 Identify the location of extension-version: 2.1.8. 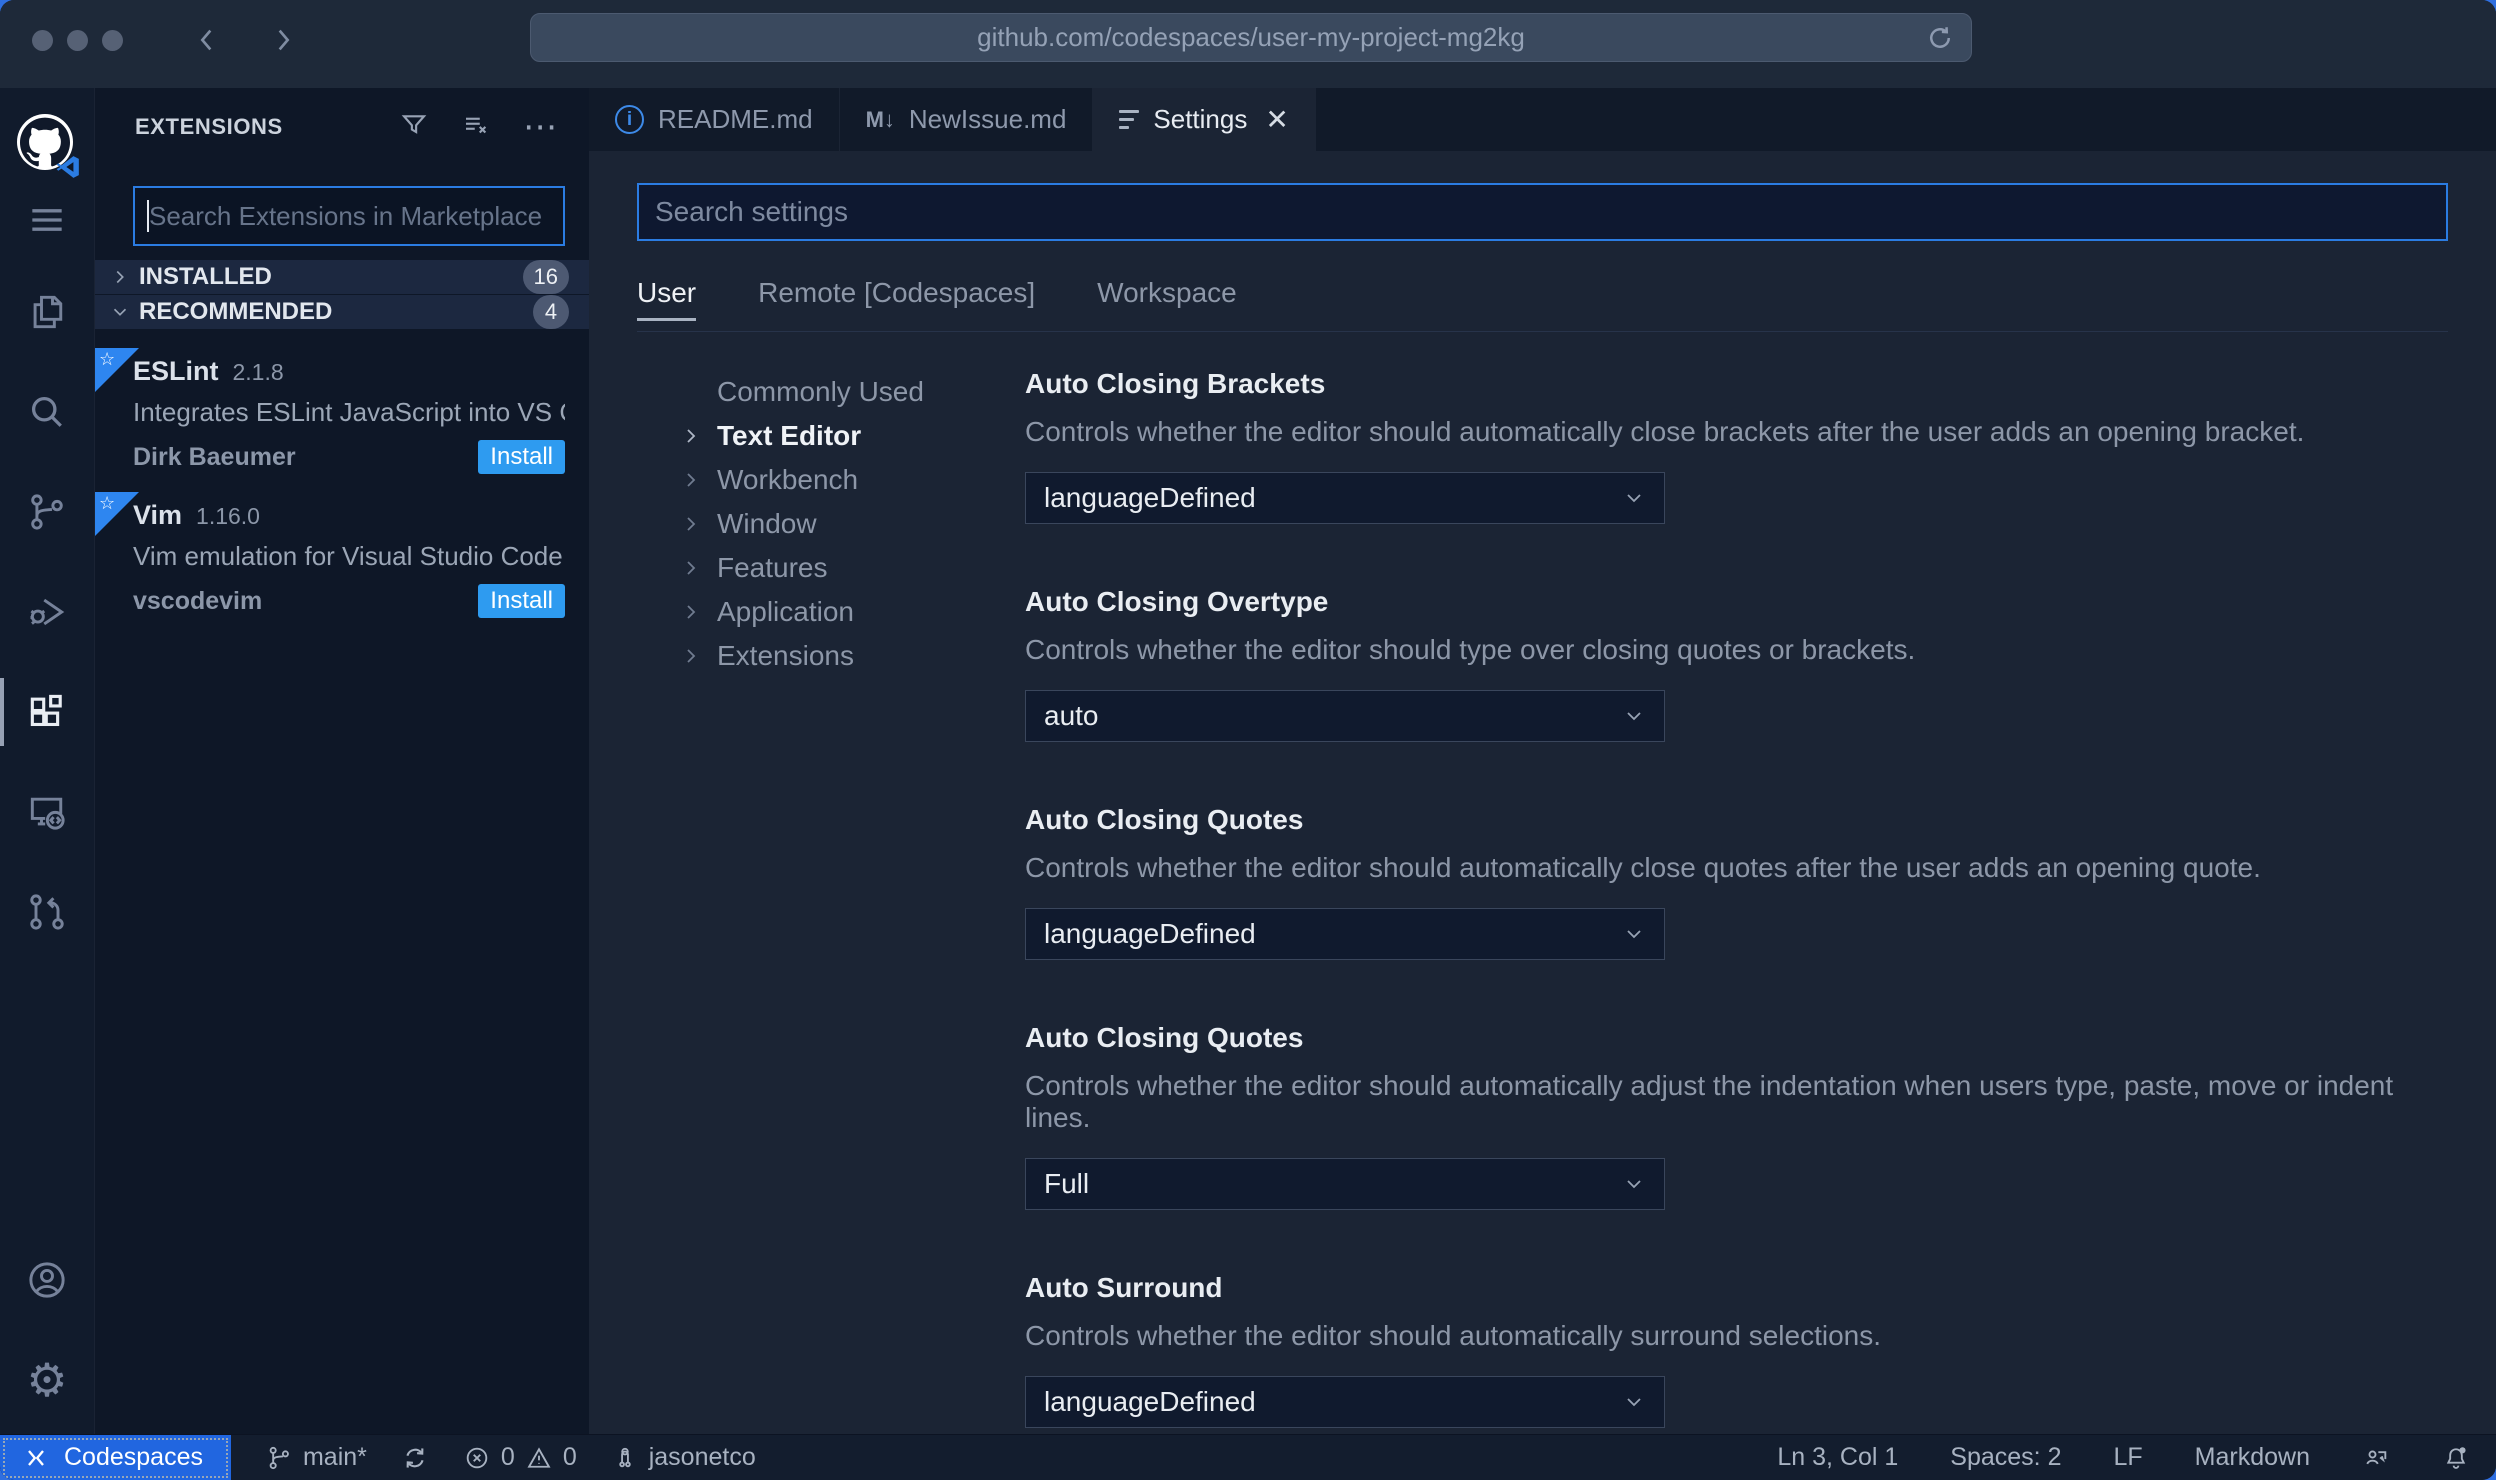
(258, 372).